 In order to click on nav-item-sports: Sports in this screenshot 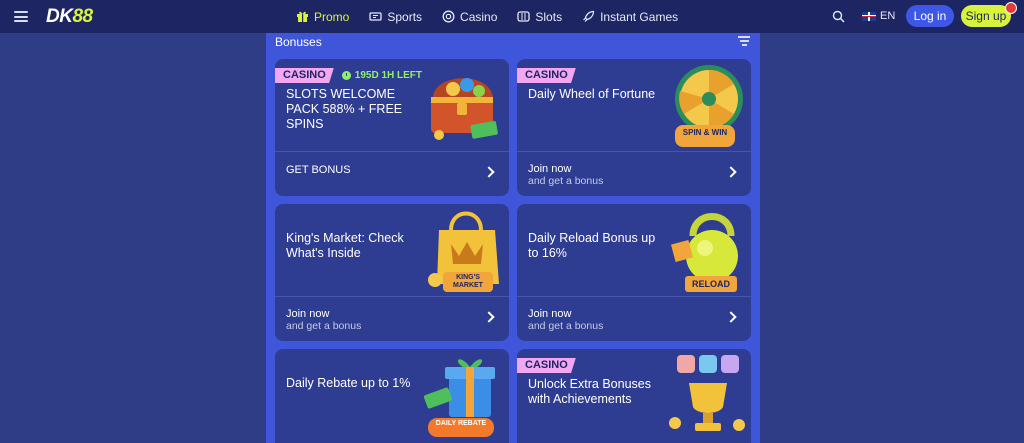, I will do `click(395, 17)`.